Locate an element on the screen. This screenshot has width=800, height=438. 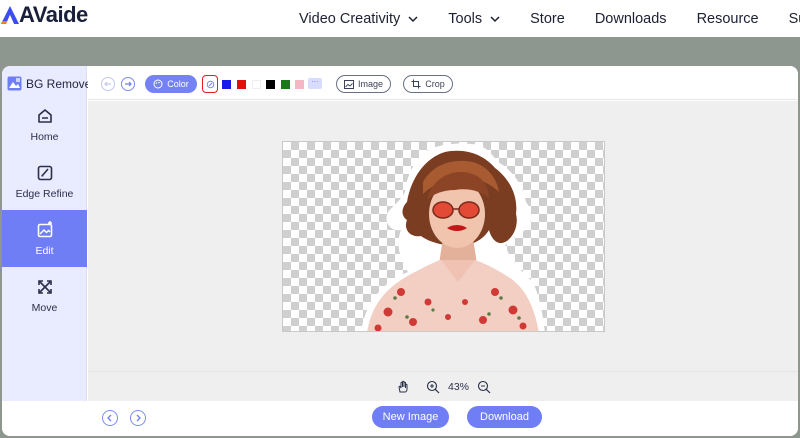
nav-label: Store is located at coordinates (547, 18).